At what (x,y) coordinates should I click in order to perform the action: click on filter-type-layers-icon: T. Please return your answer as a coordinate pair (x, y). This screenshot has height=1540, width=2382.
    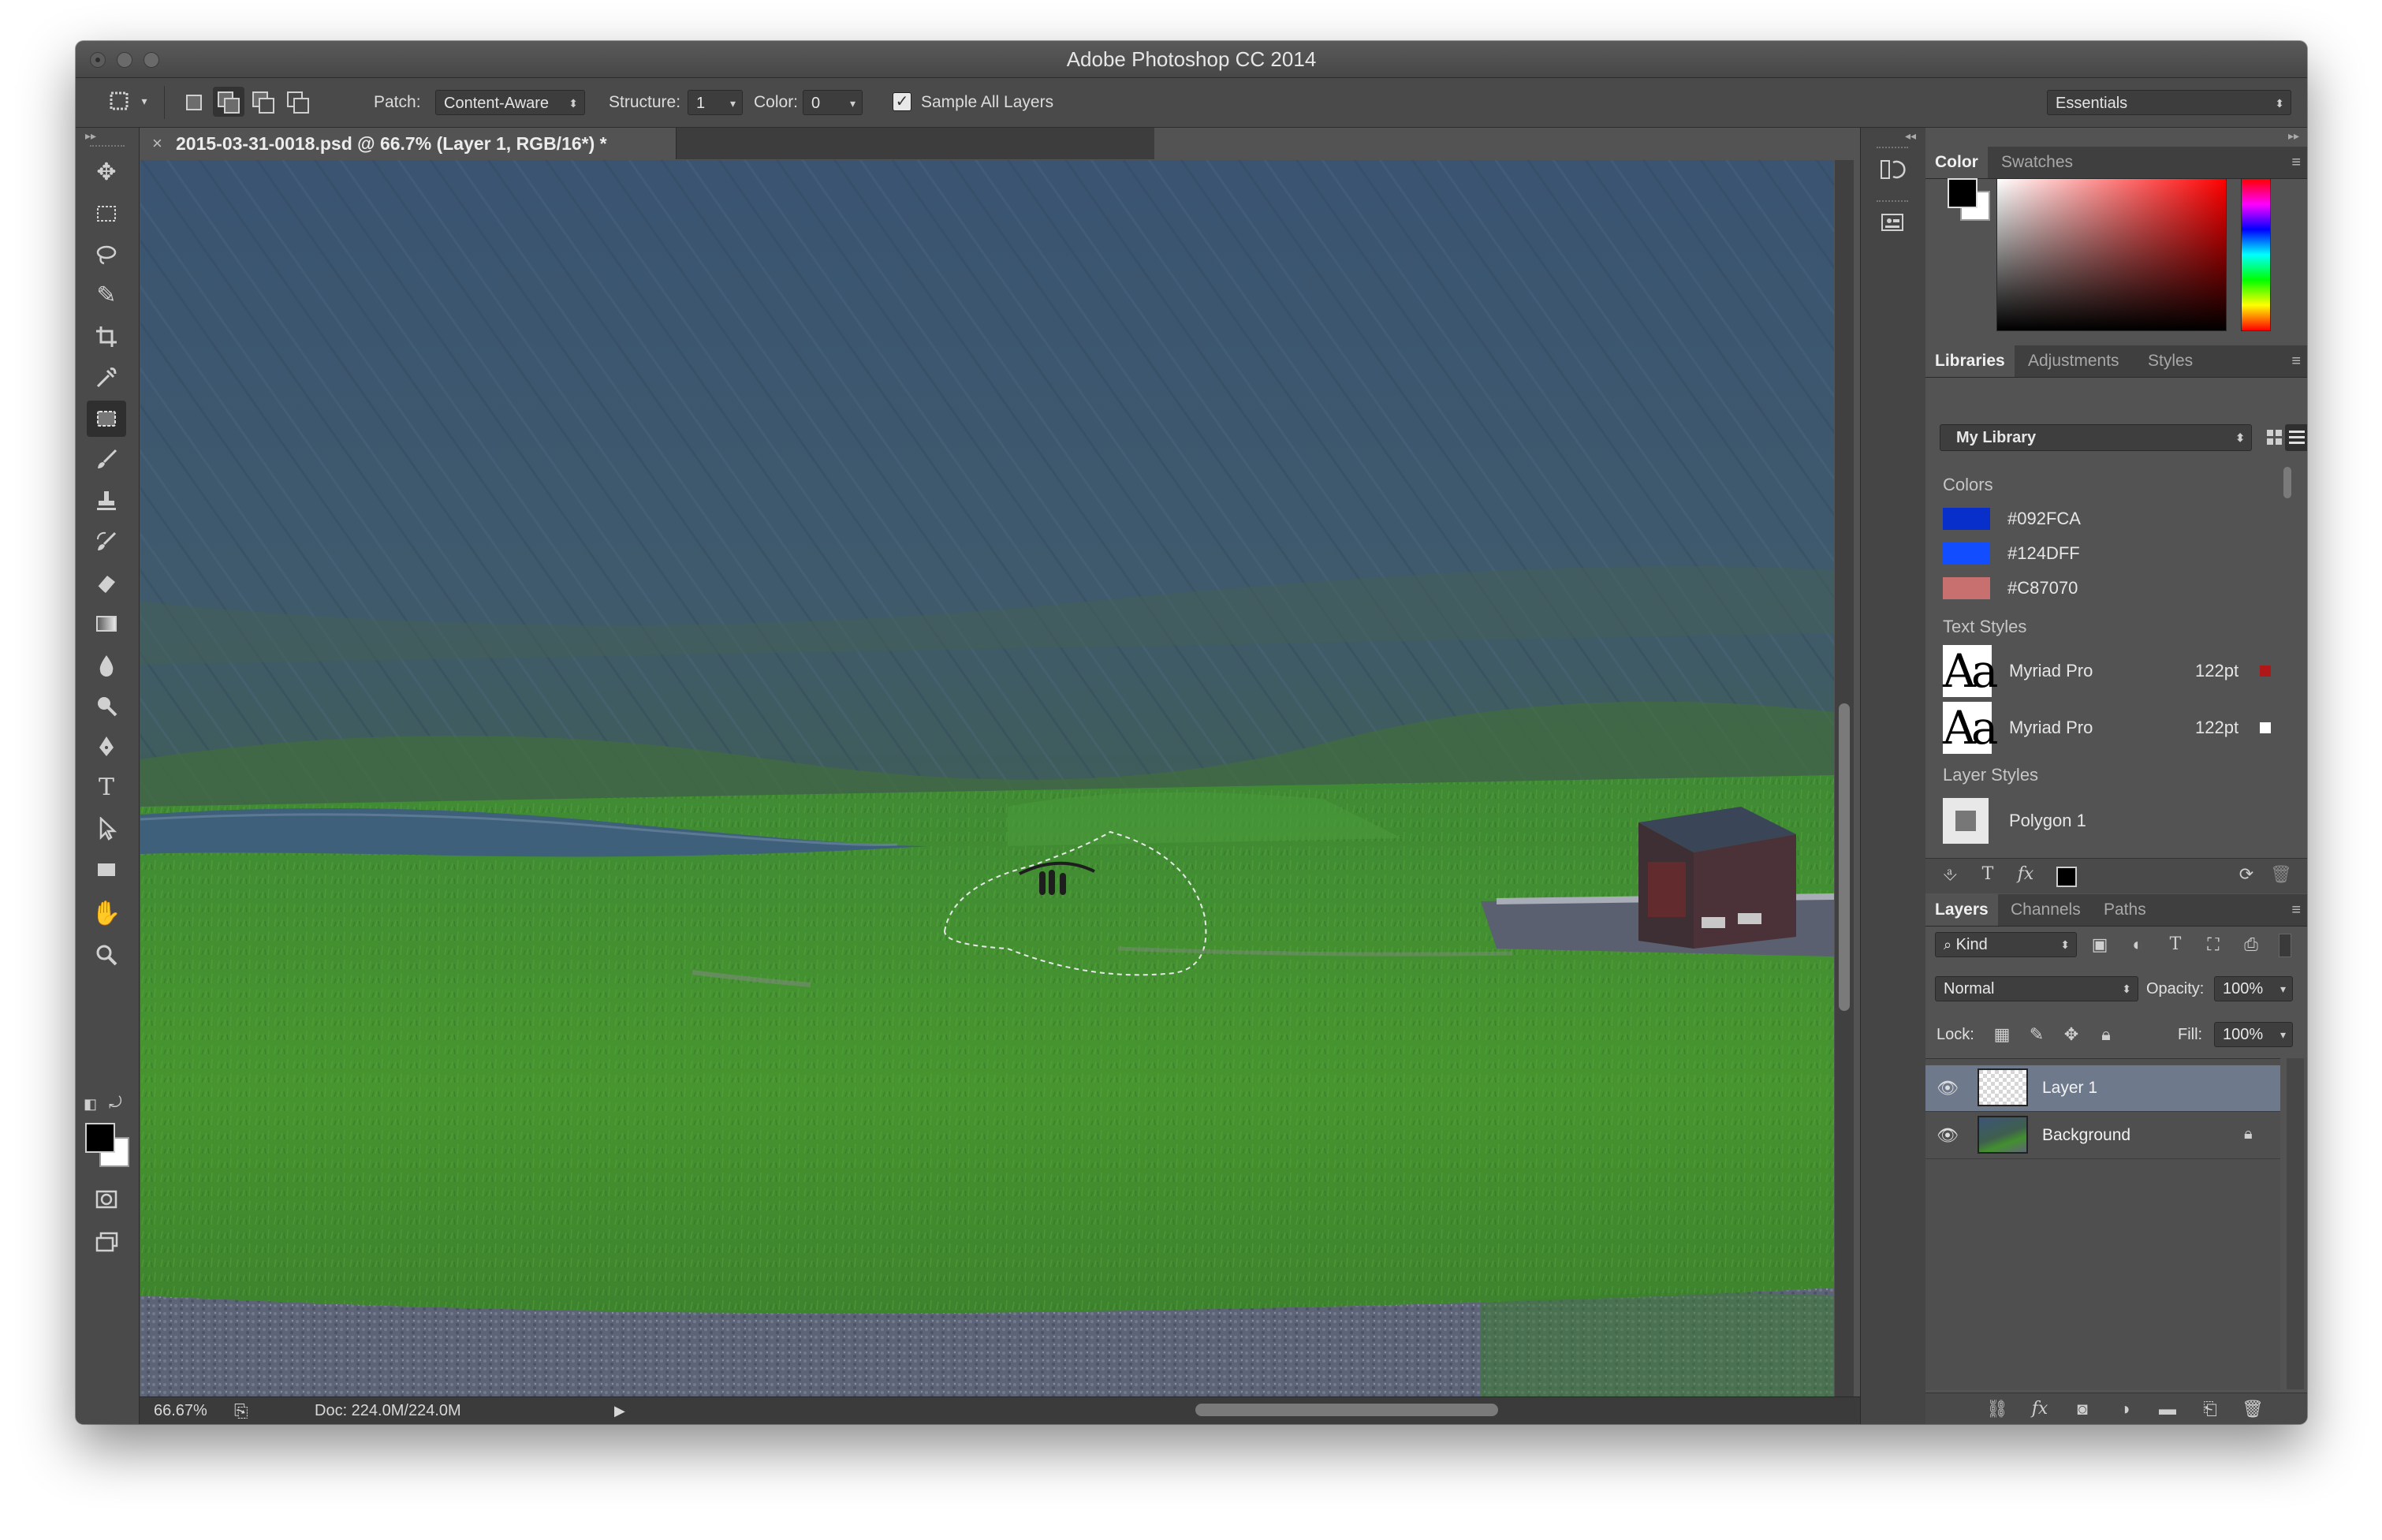
    Looking at the image, I should click on (2176, 944).